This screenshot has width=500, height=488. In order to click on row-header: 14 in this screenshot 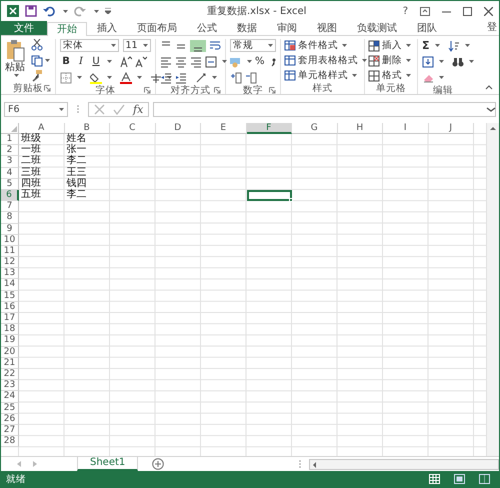, I will do `click(10, 285)`.